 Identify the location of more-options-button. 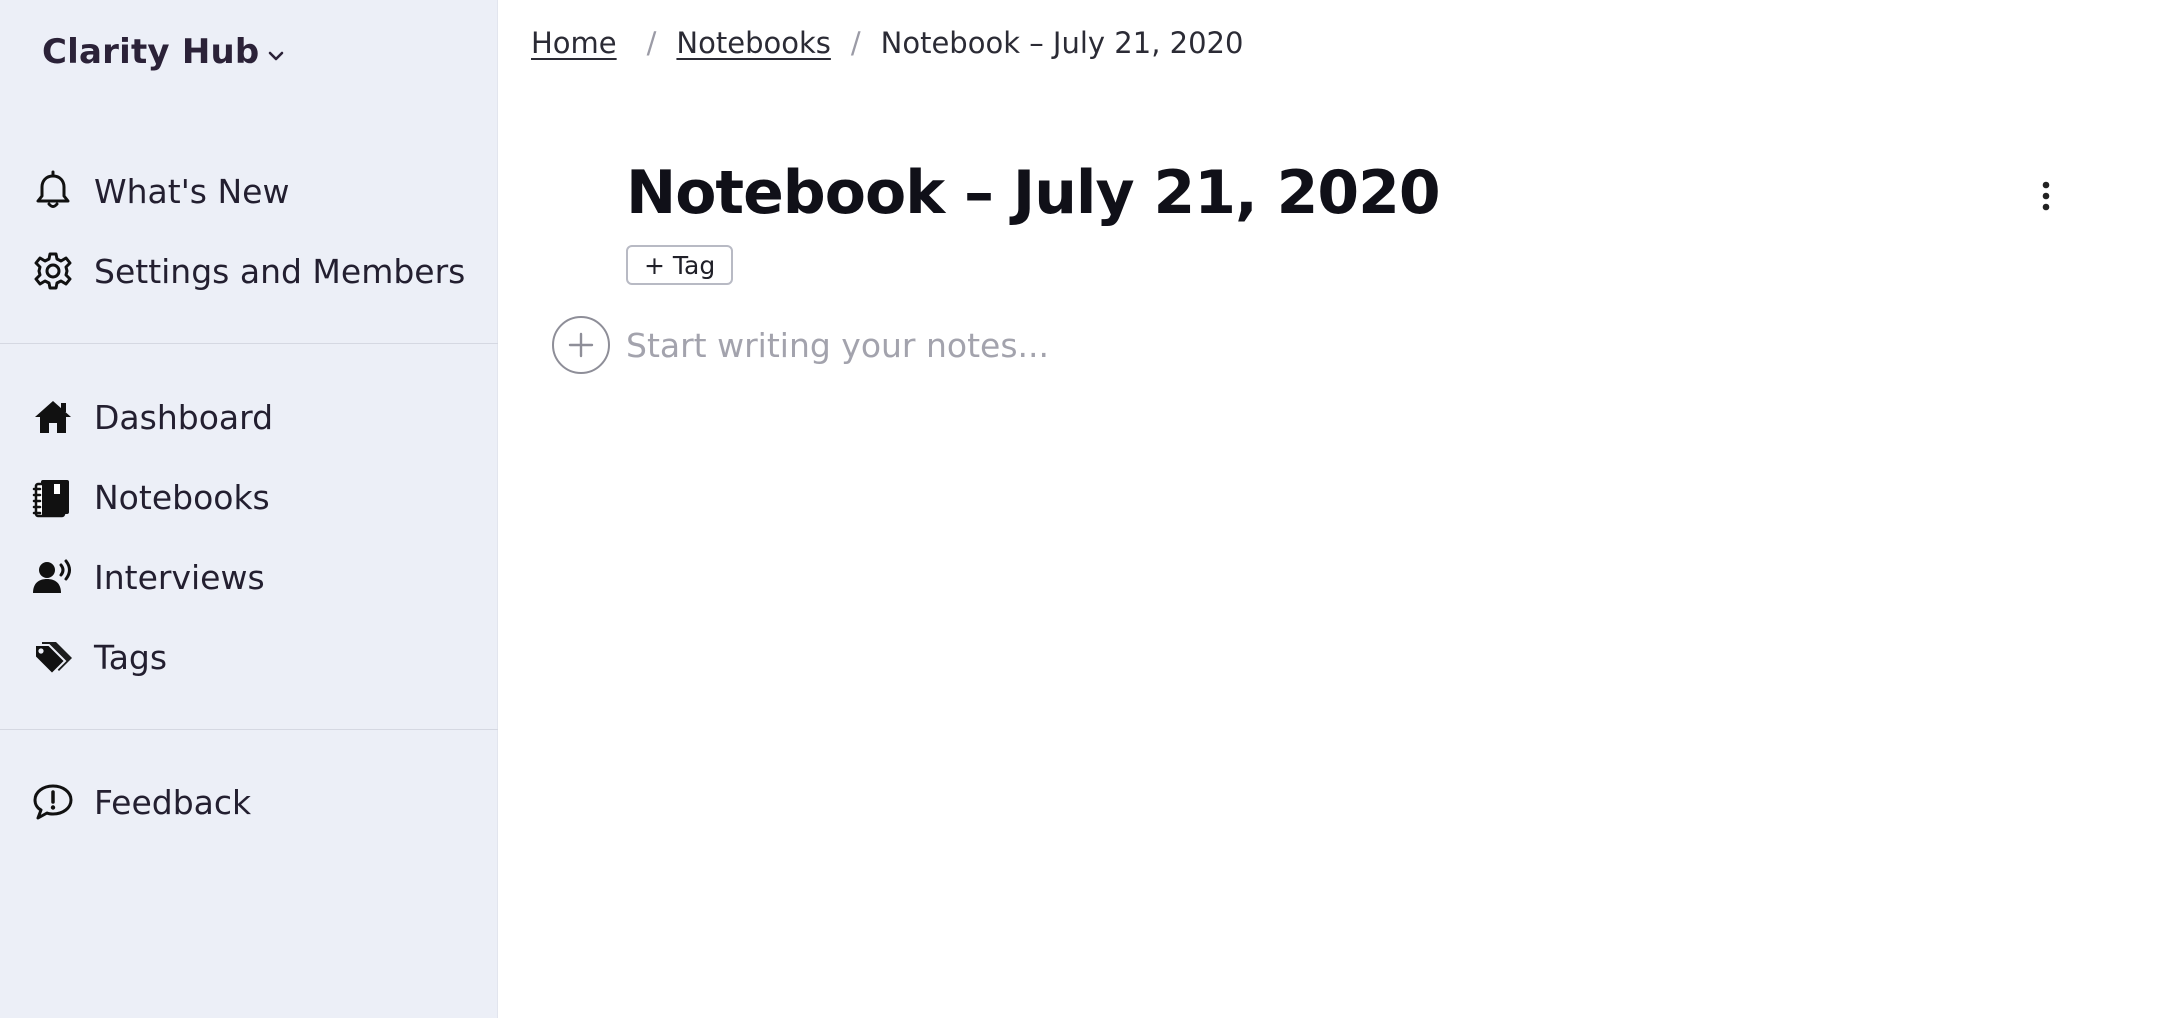
(2046, 196).